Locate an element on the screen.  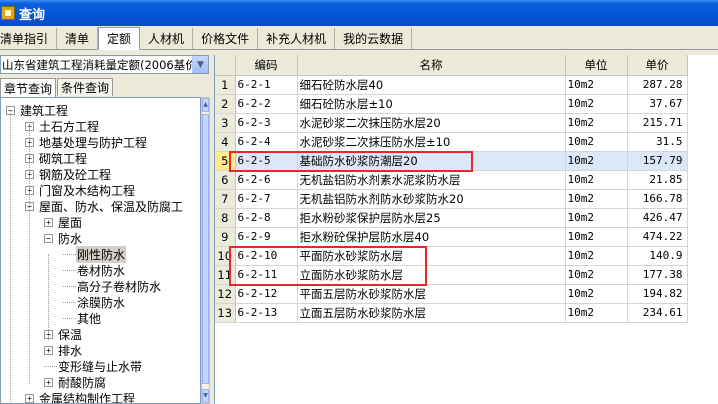
cell-name: 基础防水砂浆防潮层20 is located at coordinates (431, 161).